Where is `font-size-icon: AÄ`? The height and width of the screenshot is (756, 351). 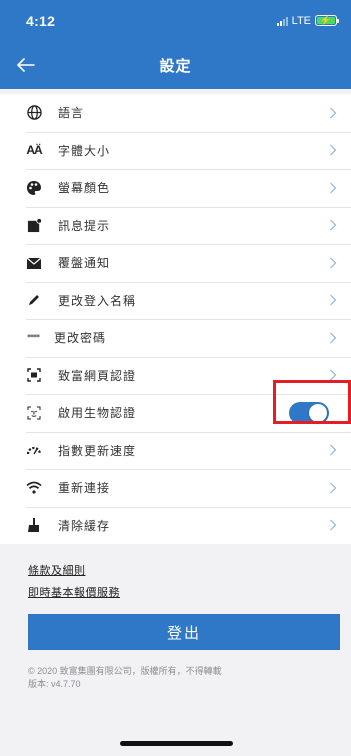 font-size-icon: AÄ is located at coordinates (34, 150).